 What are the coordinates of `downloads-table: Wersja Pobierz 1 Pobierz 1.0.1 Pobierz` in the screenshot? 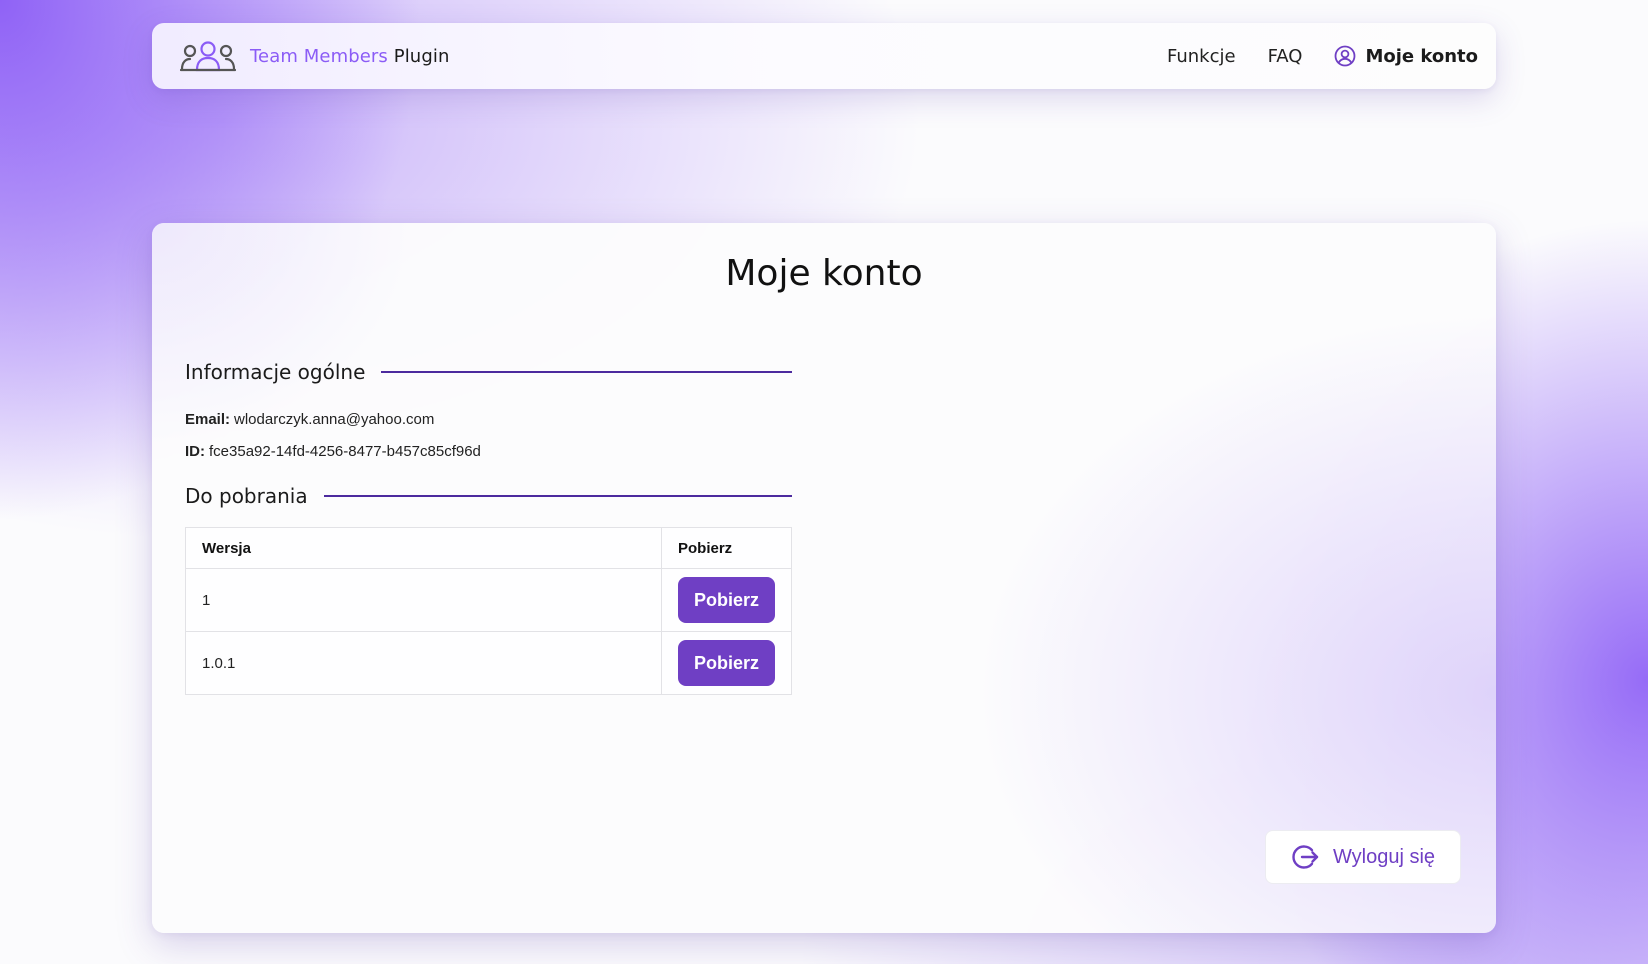 It's located at (489, 611).